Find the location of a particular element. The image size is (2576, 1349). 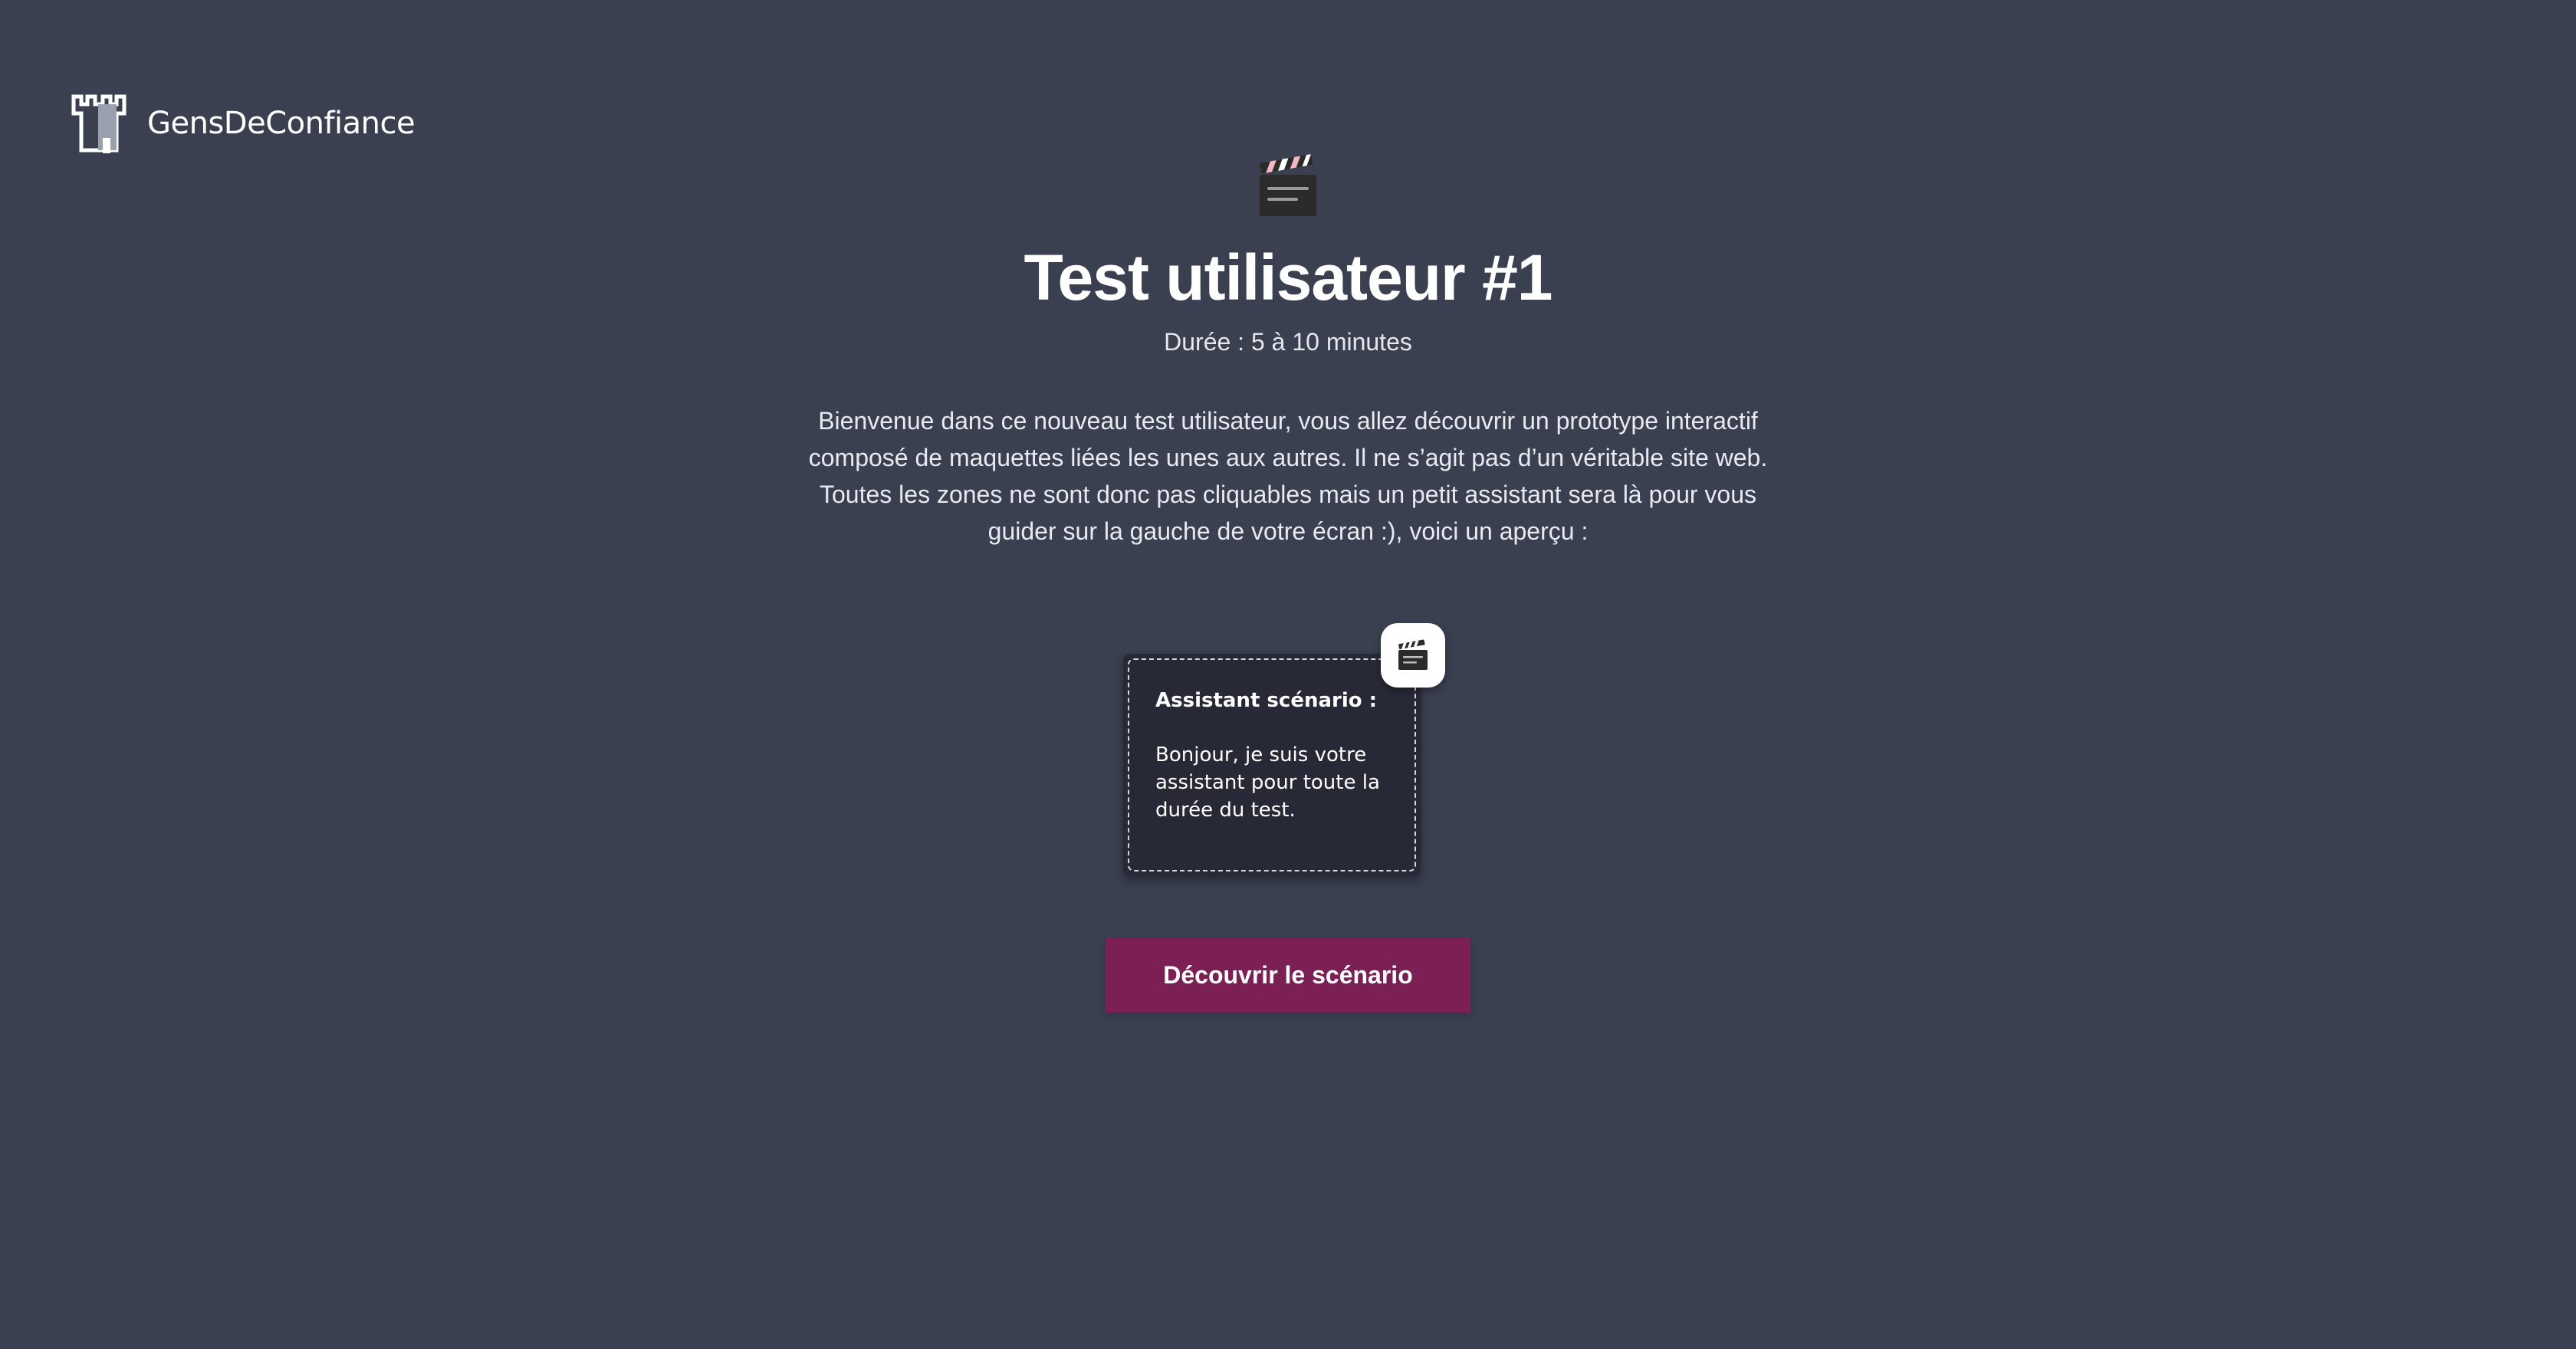

assistant-badge is located at coordinates (1413, 655).